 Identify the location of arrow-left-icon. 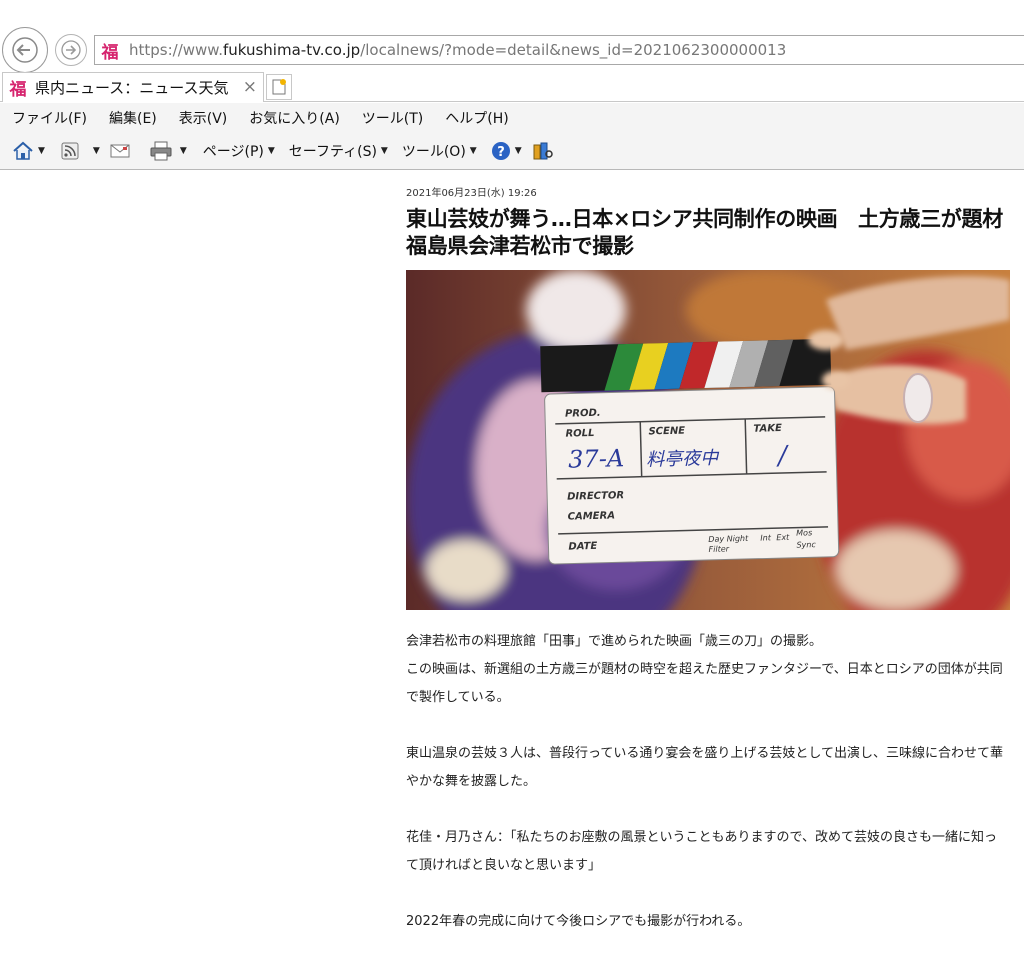
(25, 50).